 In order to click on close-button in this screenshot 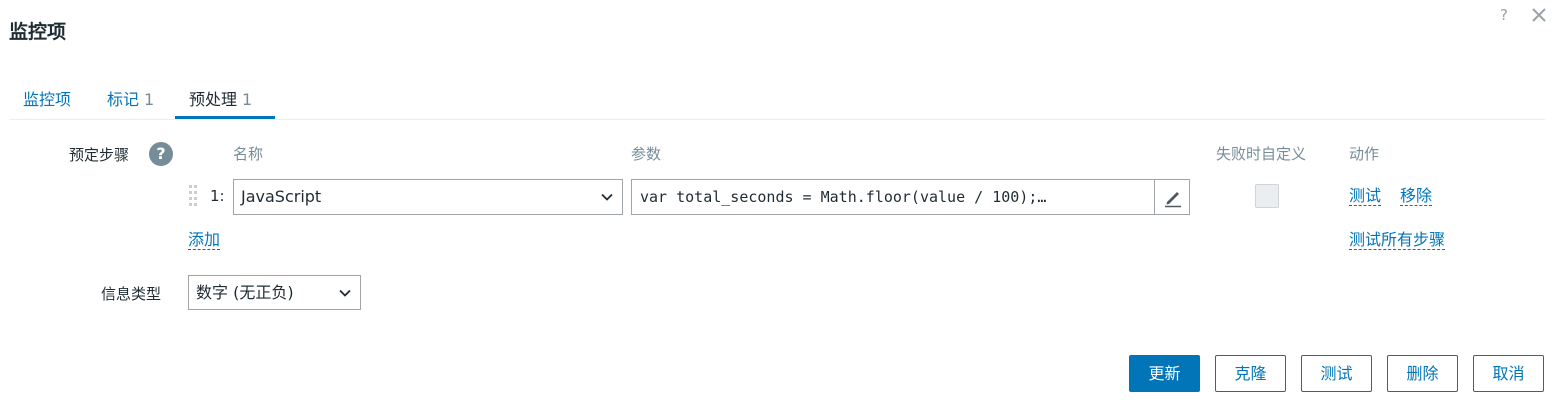, I will do `click(1539, 15)`.